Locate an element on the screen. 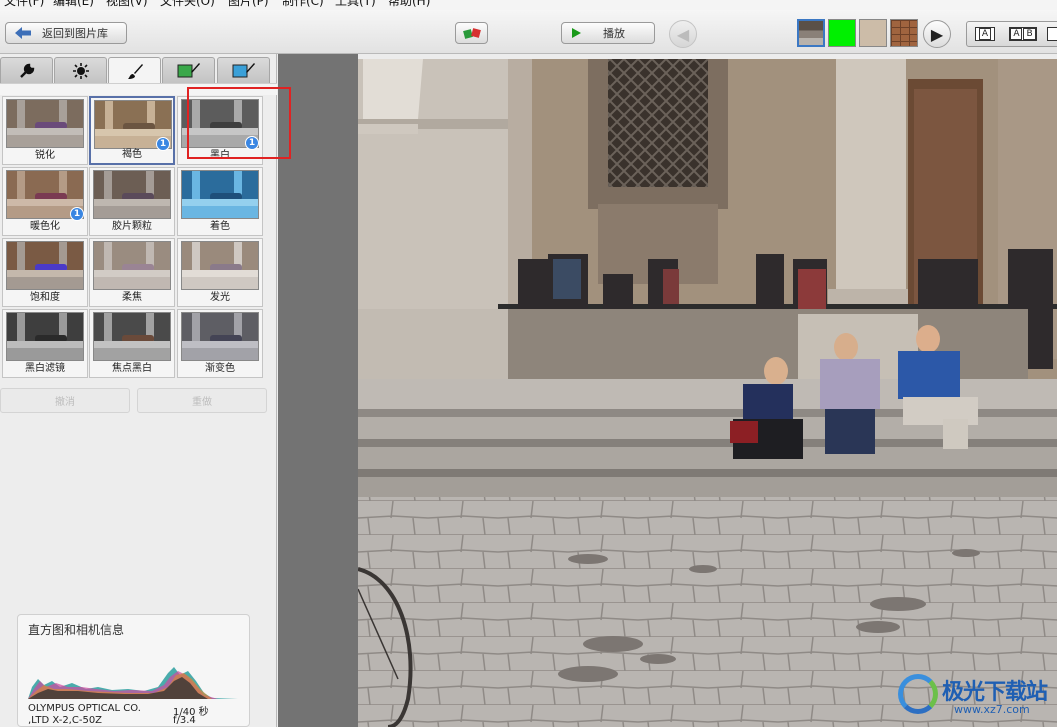  green-brush-icon is located at coordinates (188, 70).